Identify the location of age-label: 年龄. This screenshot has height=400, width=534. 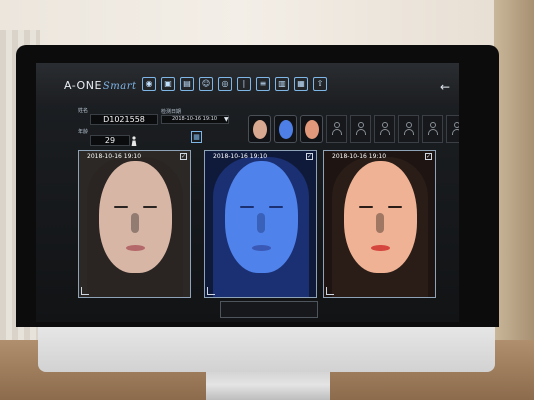
(83, 132).